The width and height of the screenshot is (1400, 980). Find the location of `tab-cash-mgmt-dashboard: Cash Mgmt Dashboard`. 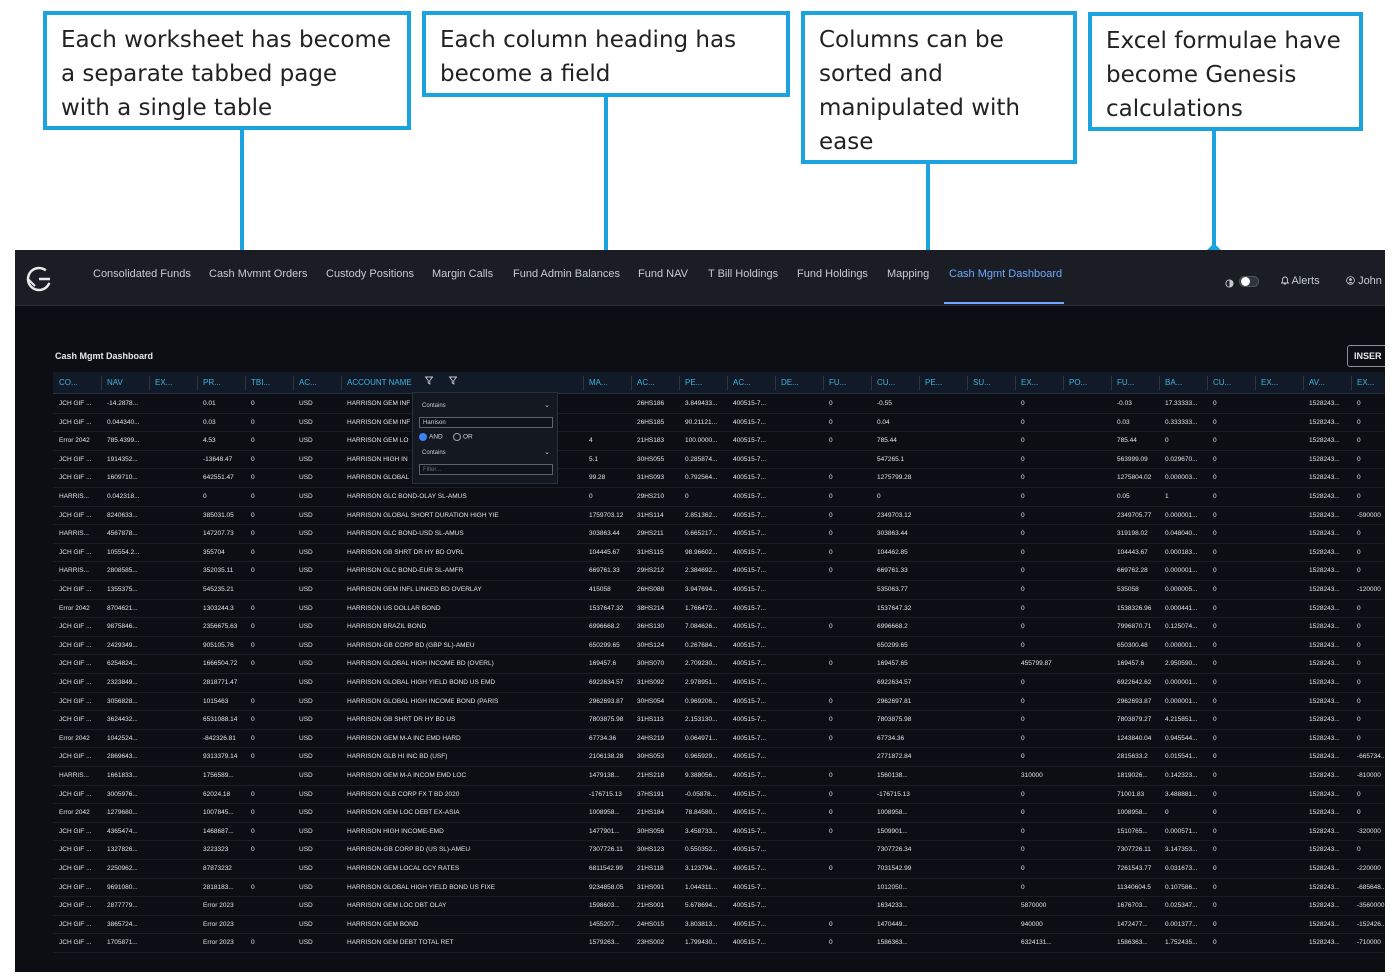

tab-cash-mgmt-dashboard: Cash Mgmt Dashboard is located at coordinates (1005, 274).